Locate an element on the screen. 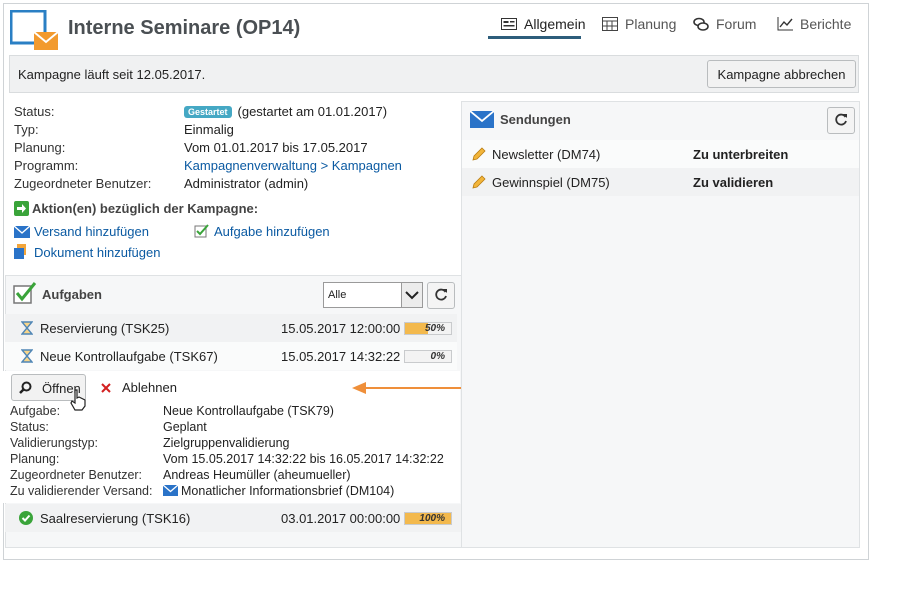 The width and height of the screenshot is (915, 610). detail-status-label: Status: is located at coordinates (29, 427).